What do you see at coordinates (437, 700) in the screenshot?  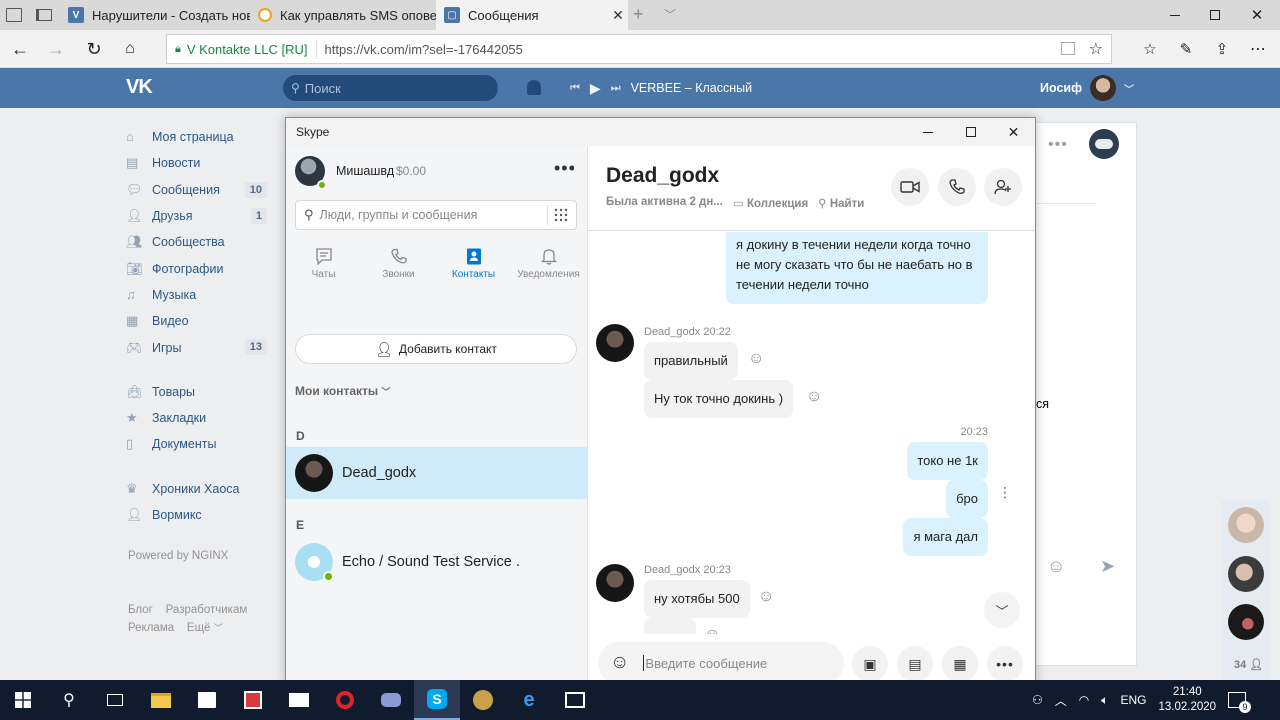 I see `skype-taskbar-button: S` at bounding box center [437, 700].